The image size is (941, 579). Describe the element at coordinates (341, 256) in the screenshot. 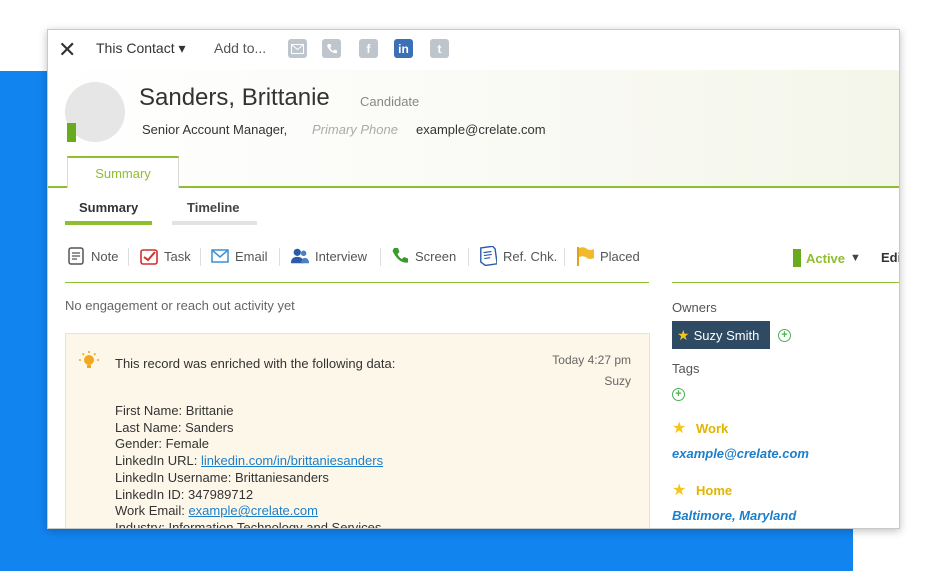

I see `interview-label: Interview` at that location.